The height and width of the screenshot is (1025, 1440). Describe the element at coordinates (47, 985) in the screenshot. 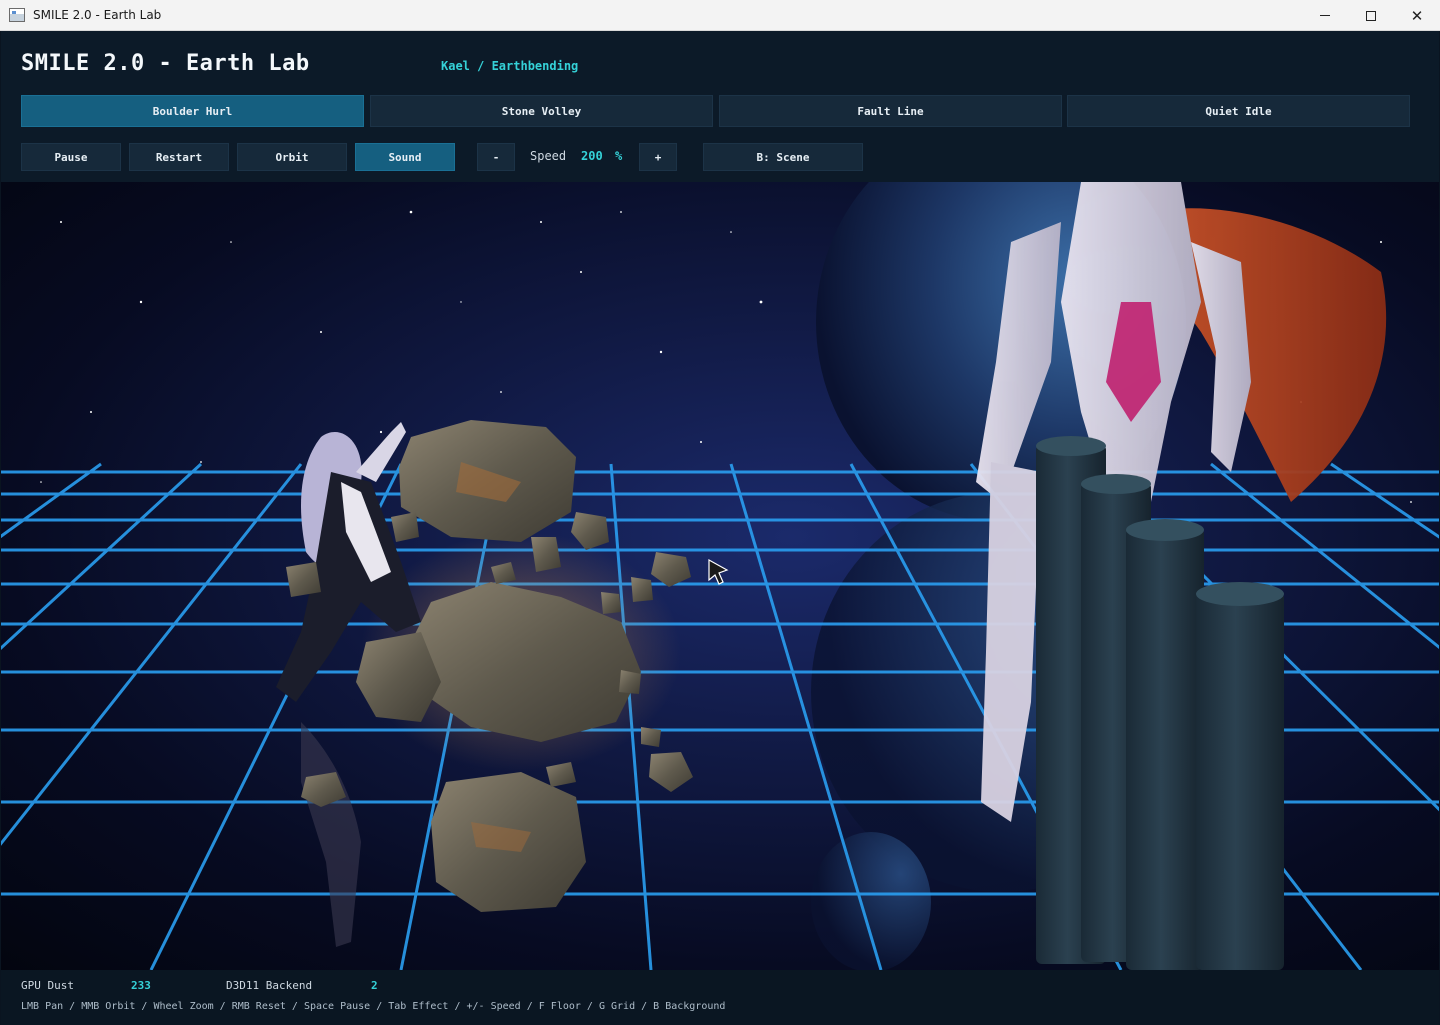

I see `gpu-dust-label: GPU Dust` at that location.